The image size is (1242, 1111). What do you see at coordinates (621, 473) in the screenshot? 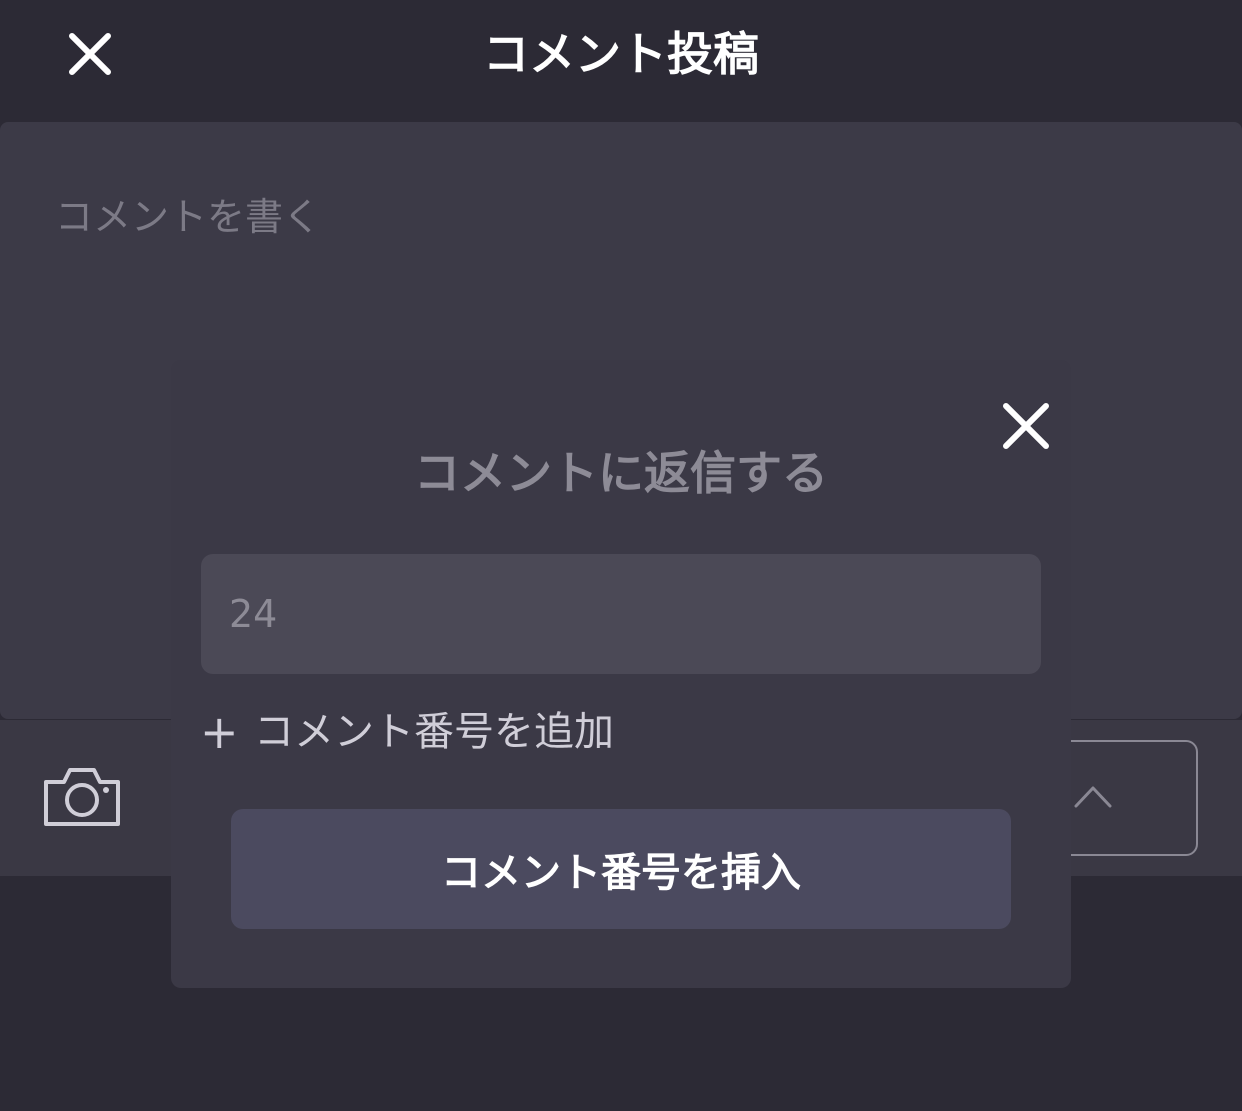
I see `modal-title: コメントに返信する` at bounding box center [621, 473].